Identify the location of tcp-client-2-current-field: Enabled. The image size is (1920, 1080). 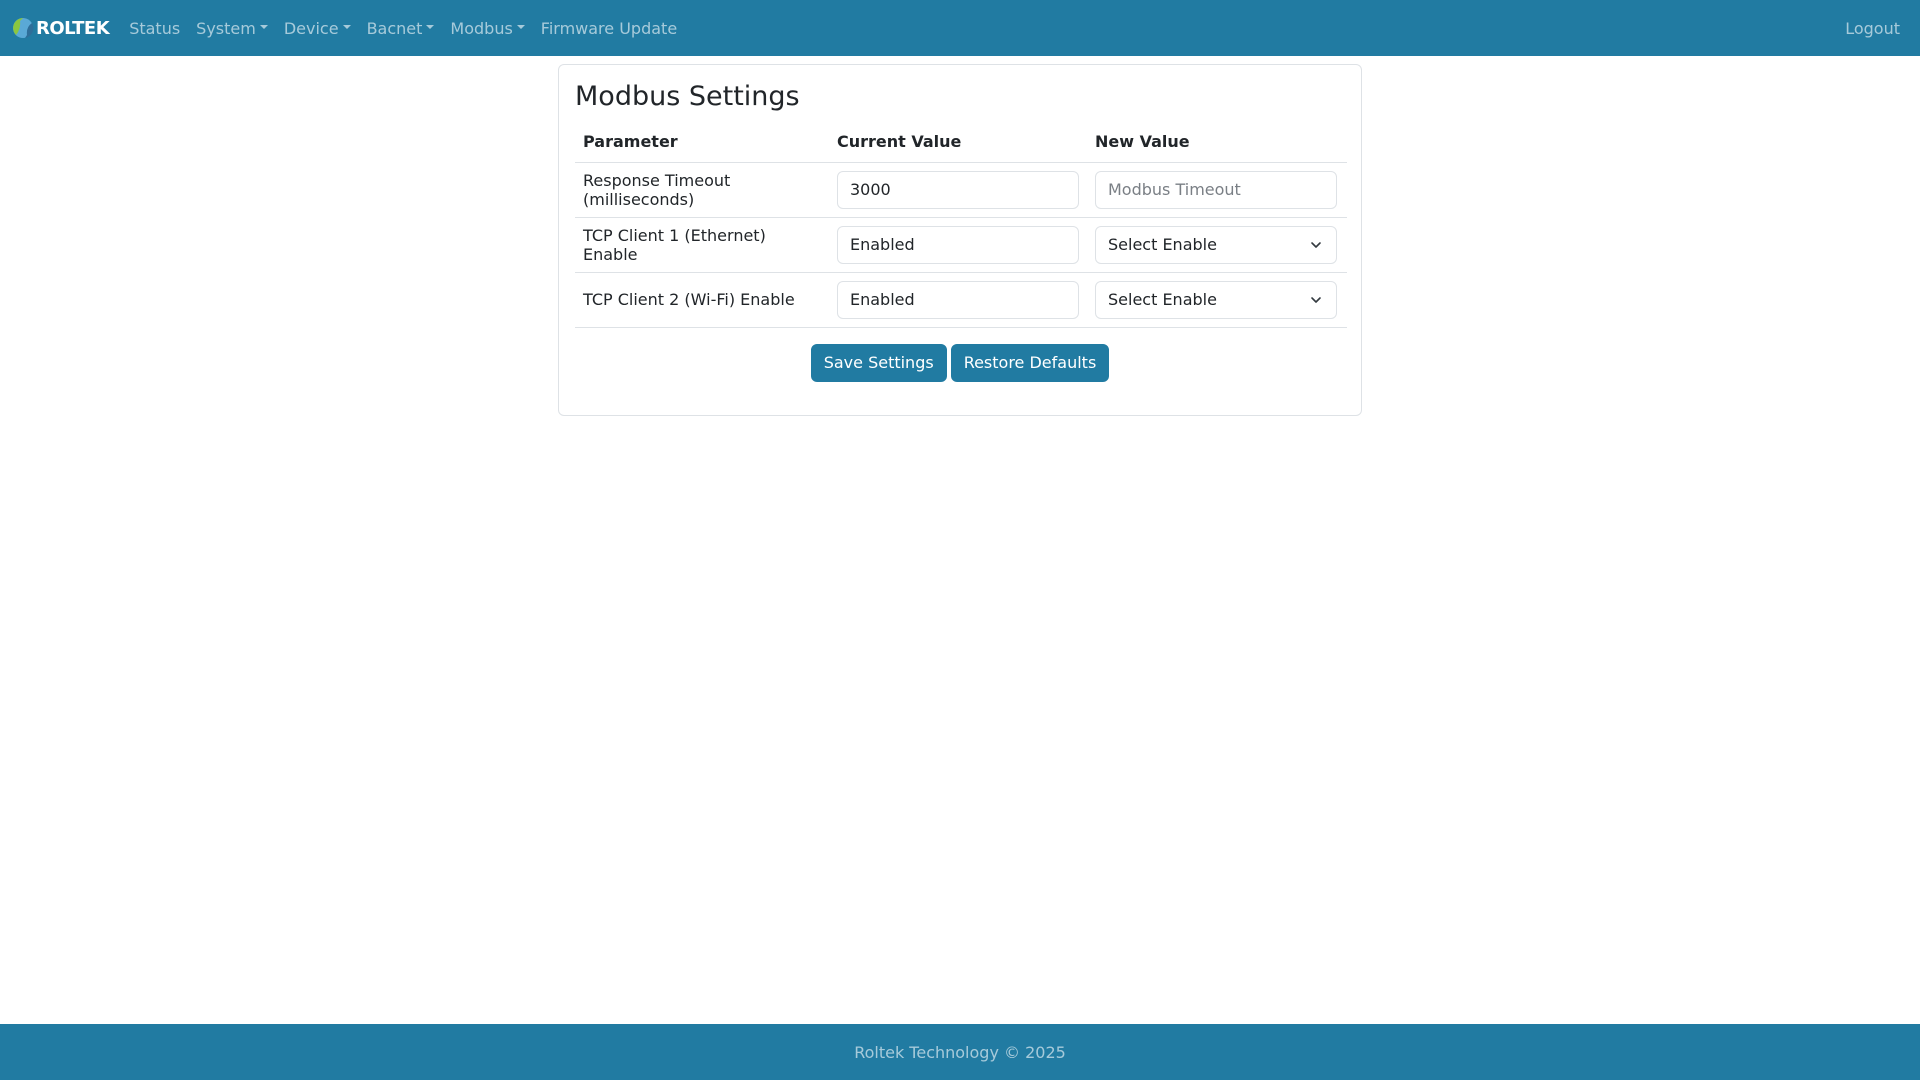
(958, 299).